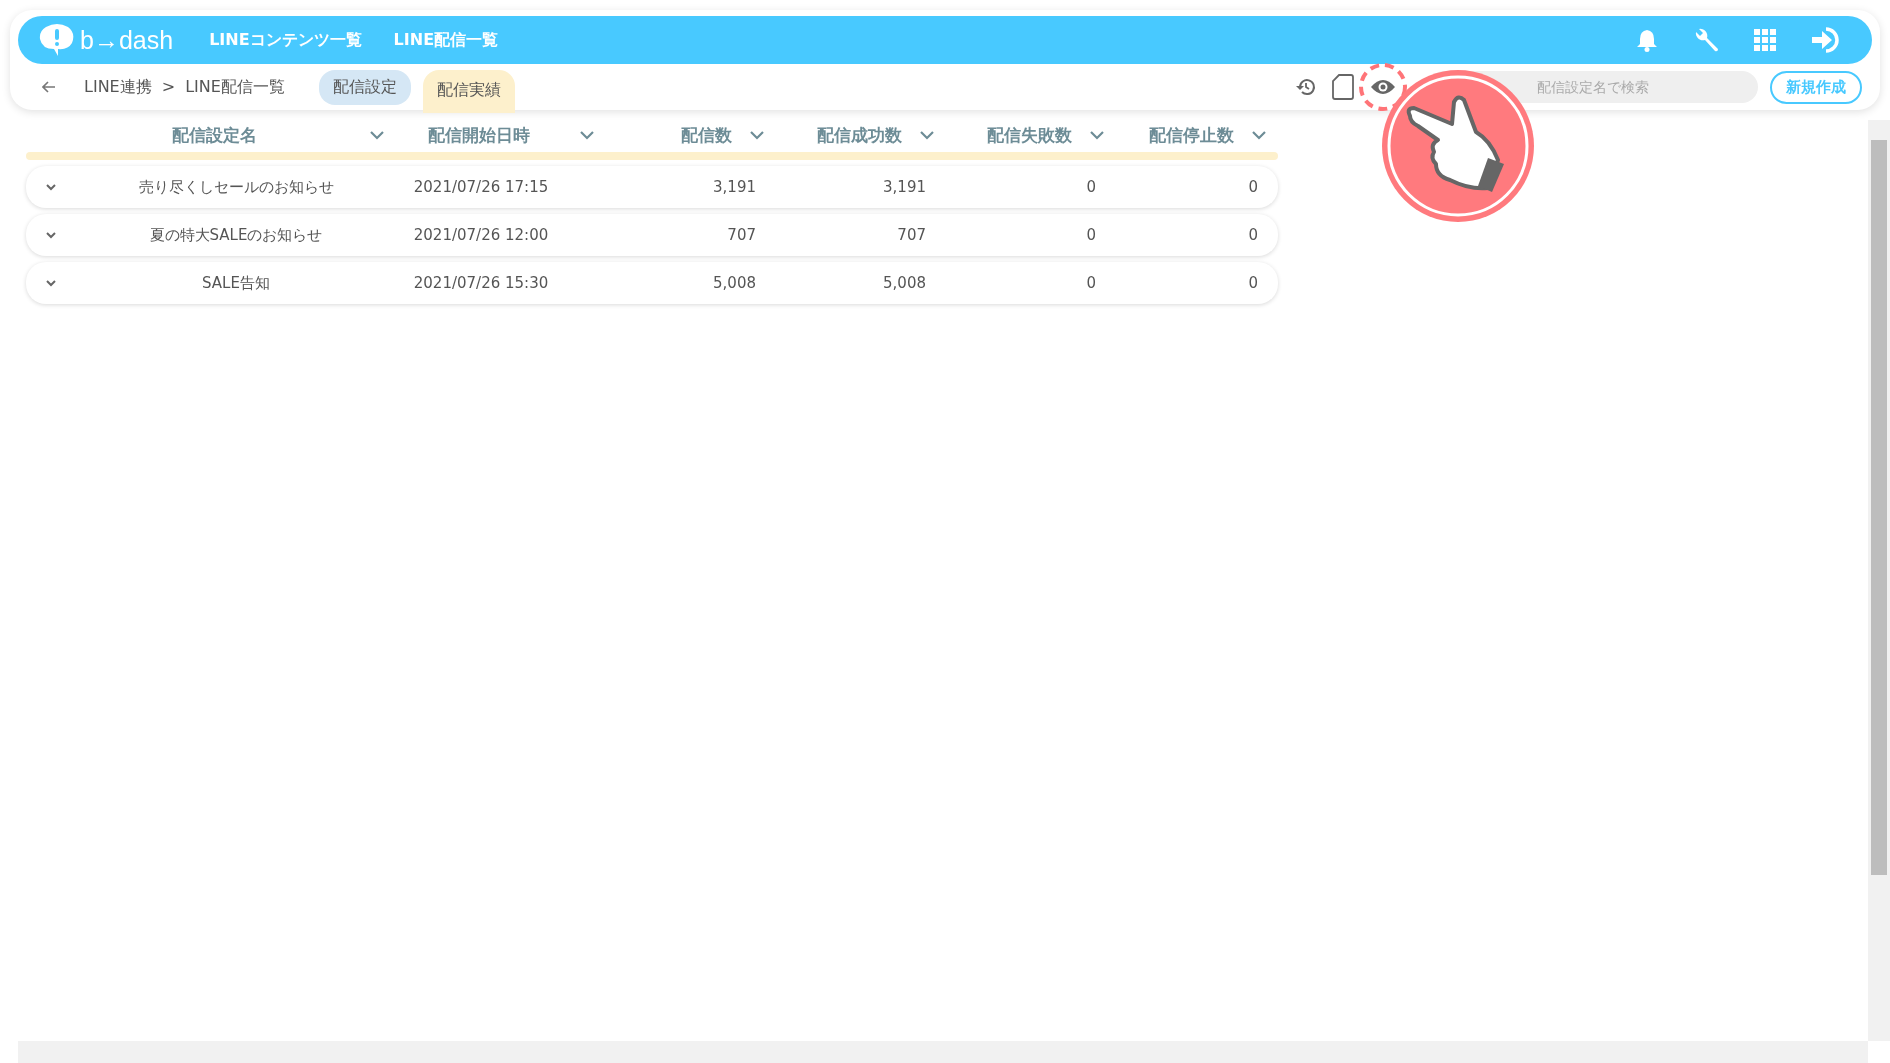 Image resolution: width=1890 pixels, height=1063 pixels. I want to click on history-icon, so click(1306, 87).